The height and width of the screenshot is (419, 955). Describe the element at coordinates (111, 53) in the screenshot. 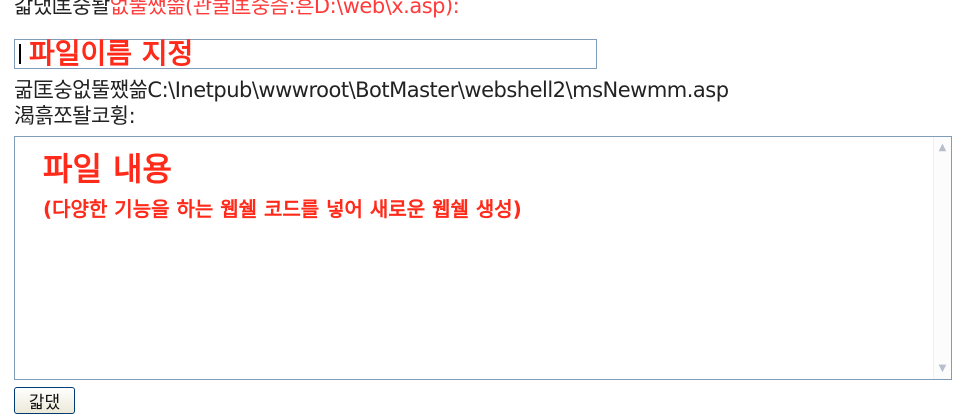

I see `filename-annotation: 파일이름 지정` at that location.